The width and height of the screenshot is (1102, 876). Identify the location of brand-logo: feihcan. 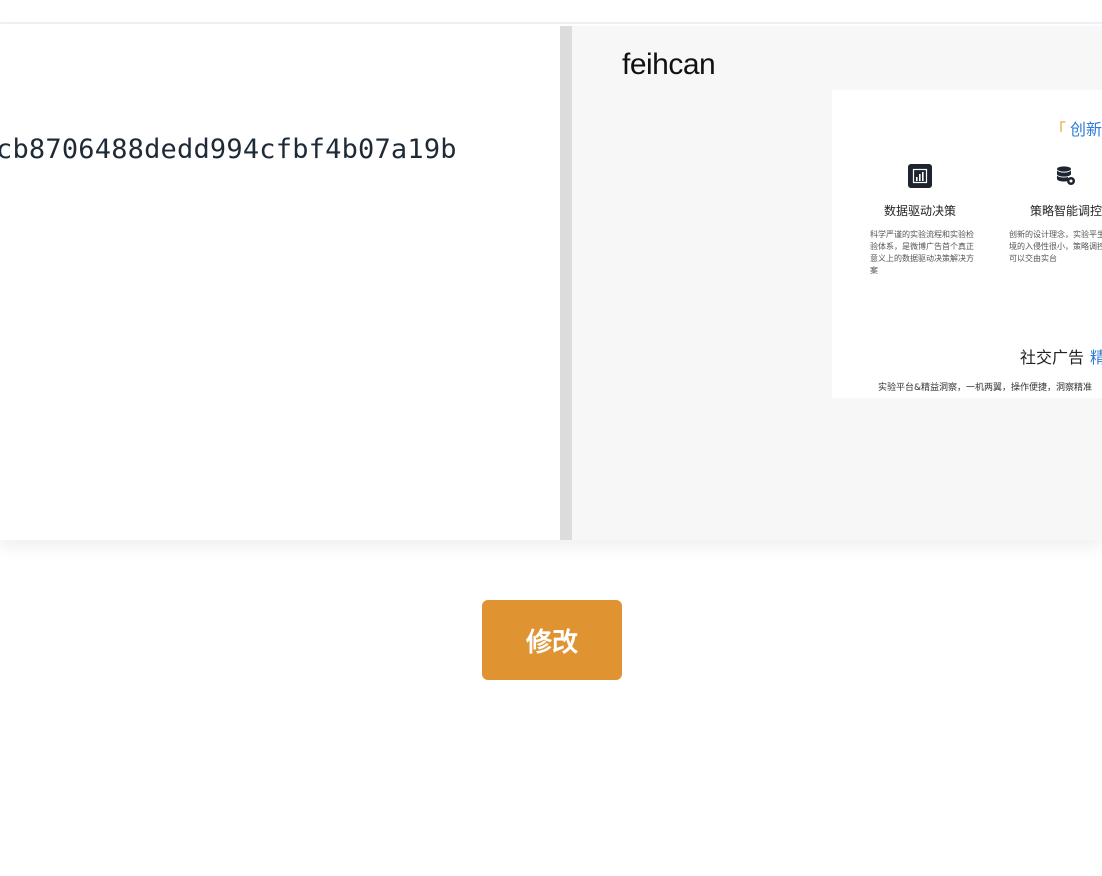
(669, 64).